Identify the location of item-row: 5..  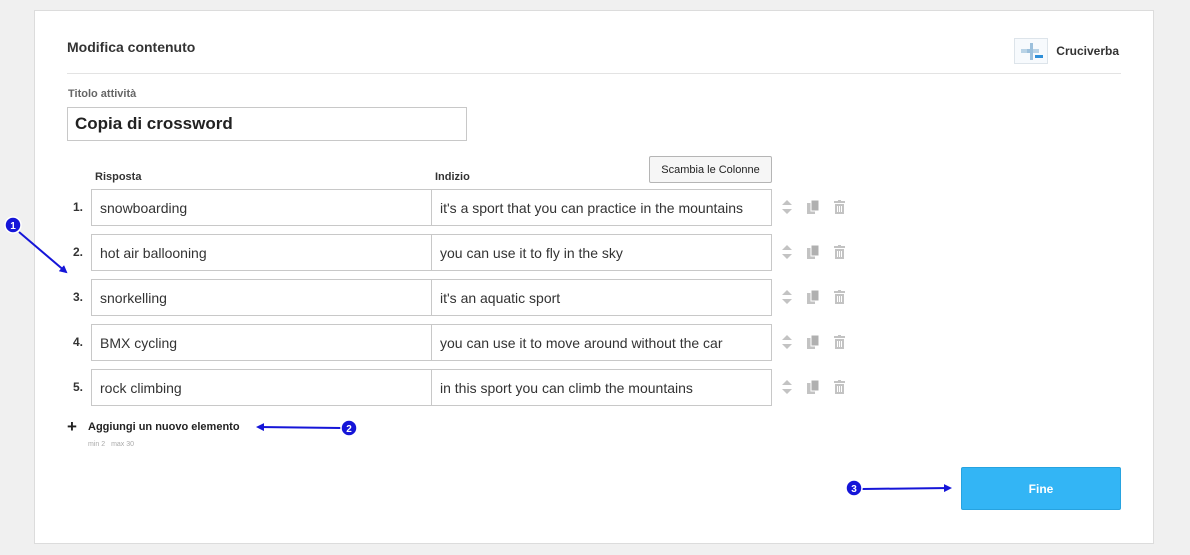
(485, 387).